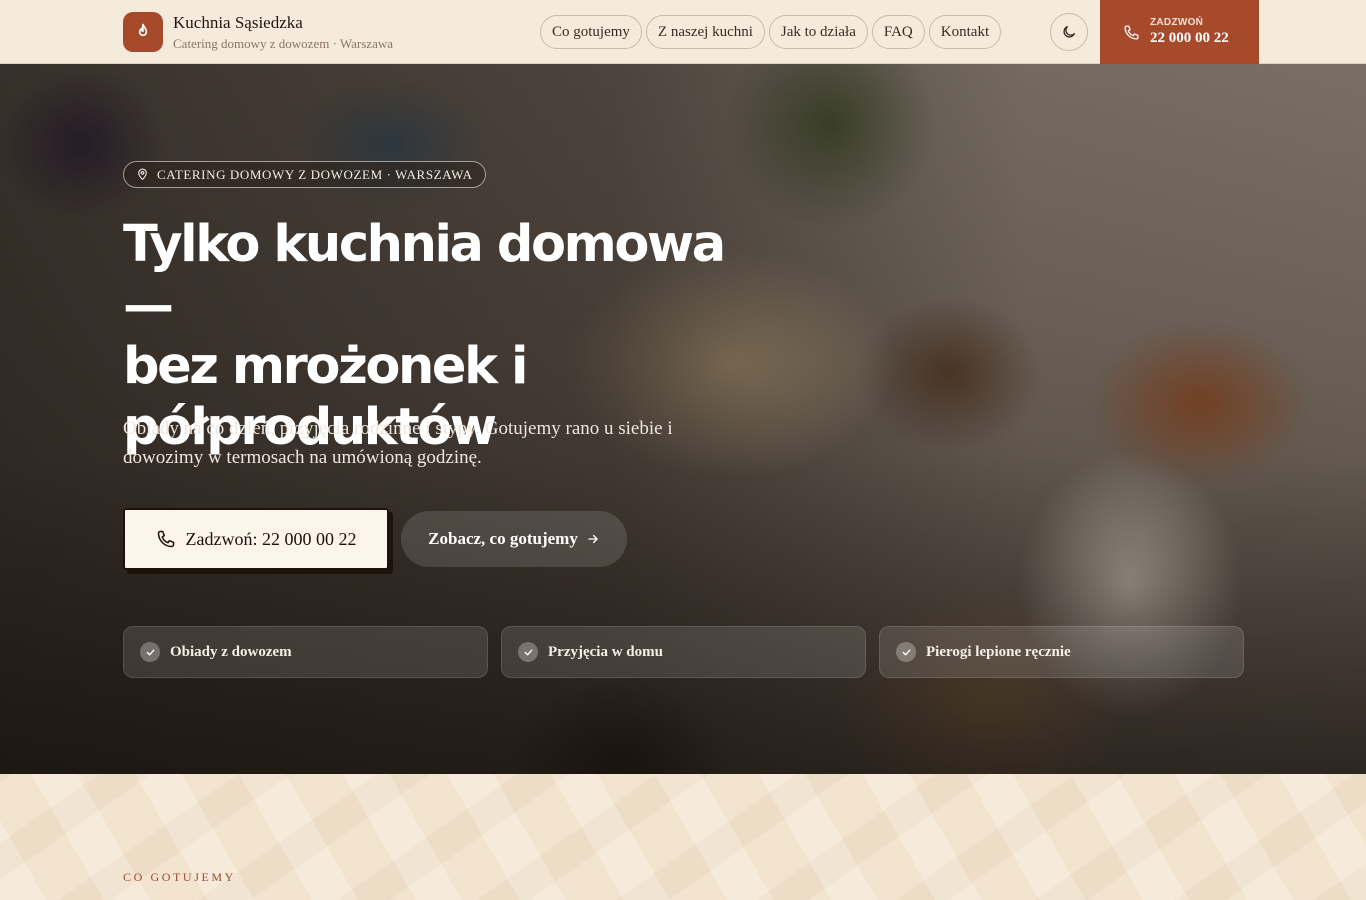  What do you see at coordinates (179, 877) in the screenshot?
I see `section-eyebrow: CO GOTUJEMY` at bounding box center [179, 877].